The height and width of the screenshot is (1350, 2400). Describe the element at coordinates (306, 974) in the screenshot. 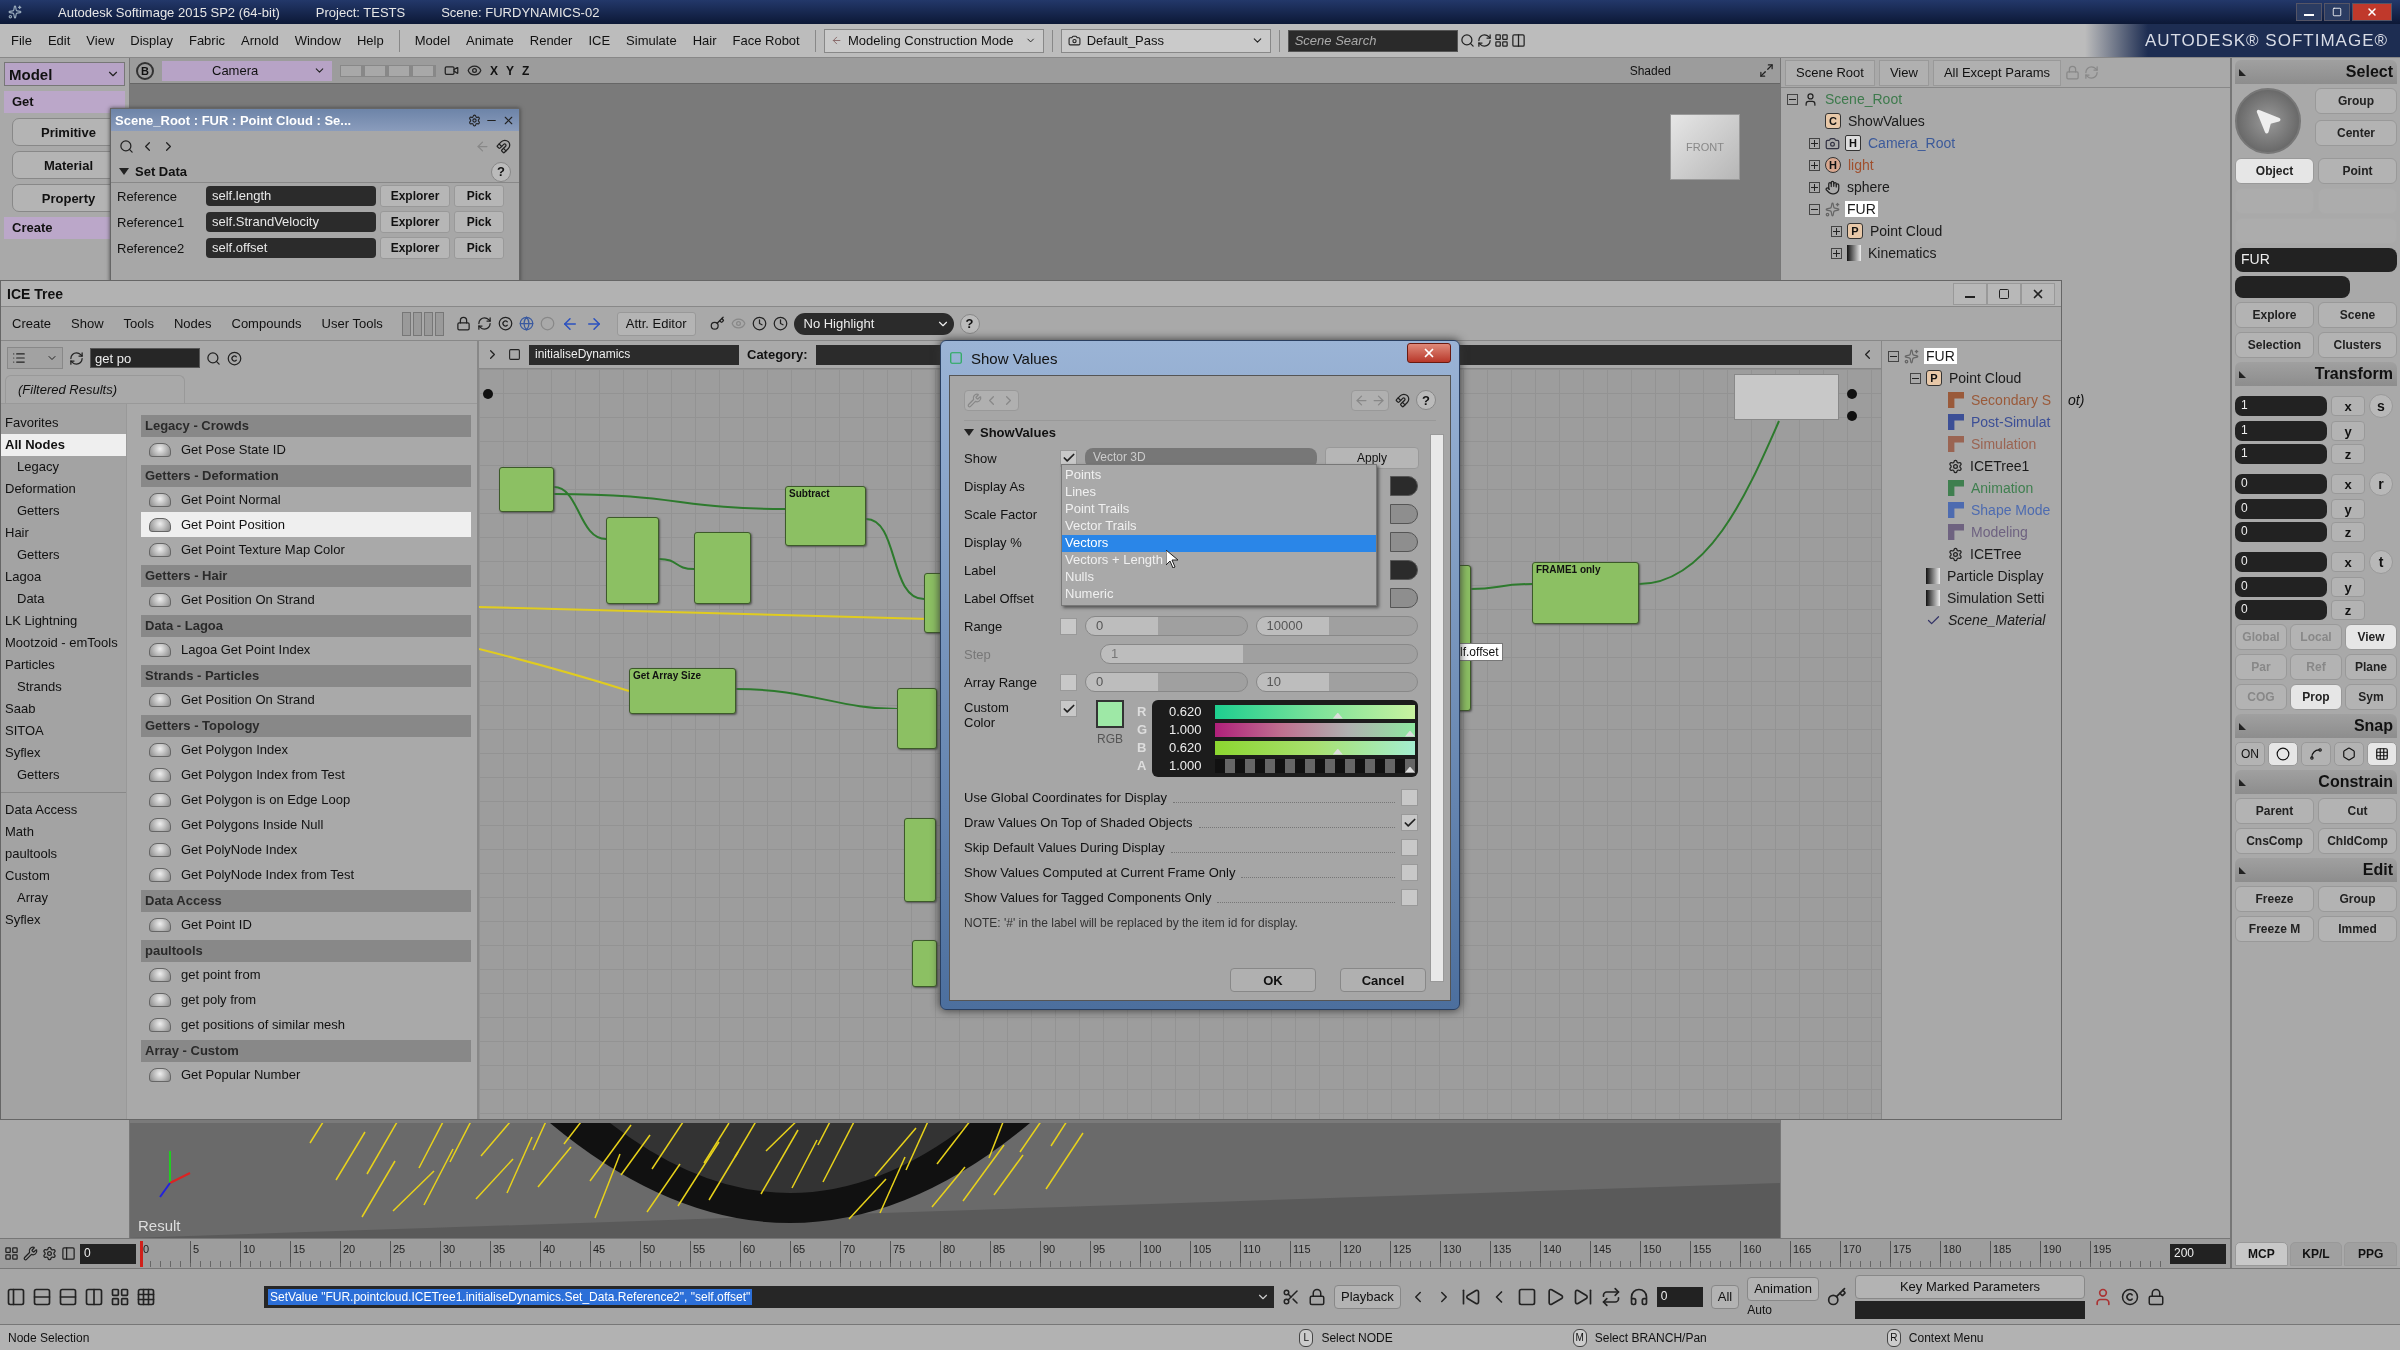

I see `node-preset: get point from` at that location.